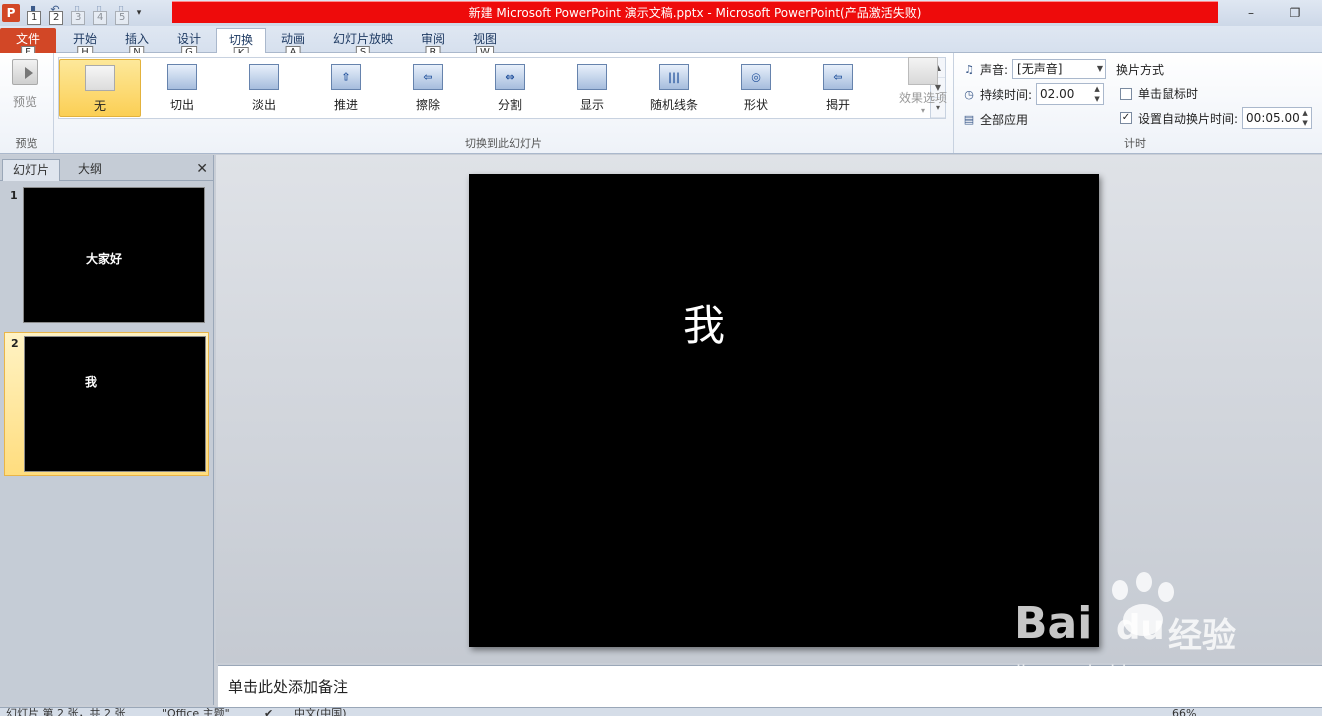 The width and height of the screenshot is (1322, 716). Describe the element at coordinates (84, 39) in the screenshot. I see `tab-home-label: 开始` at that location.